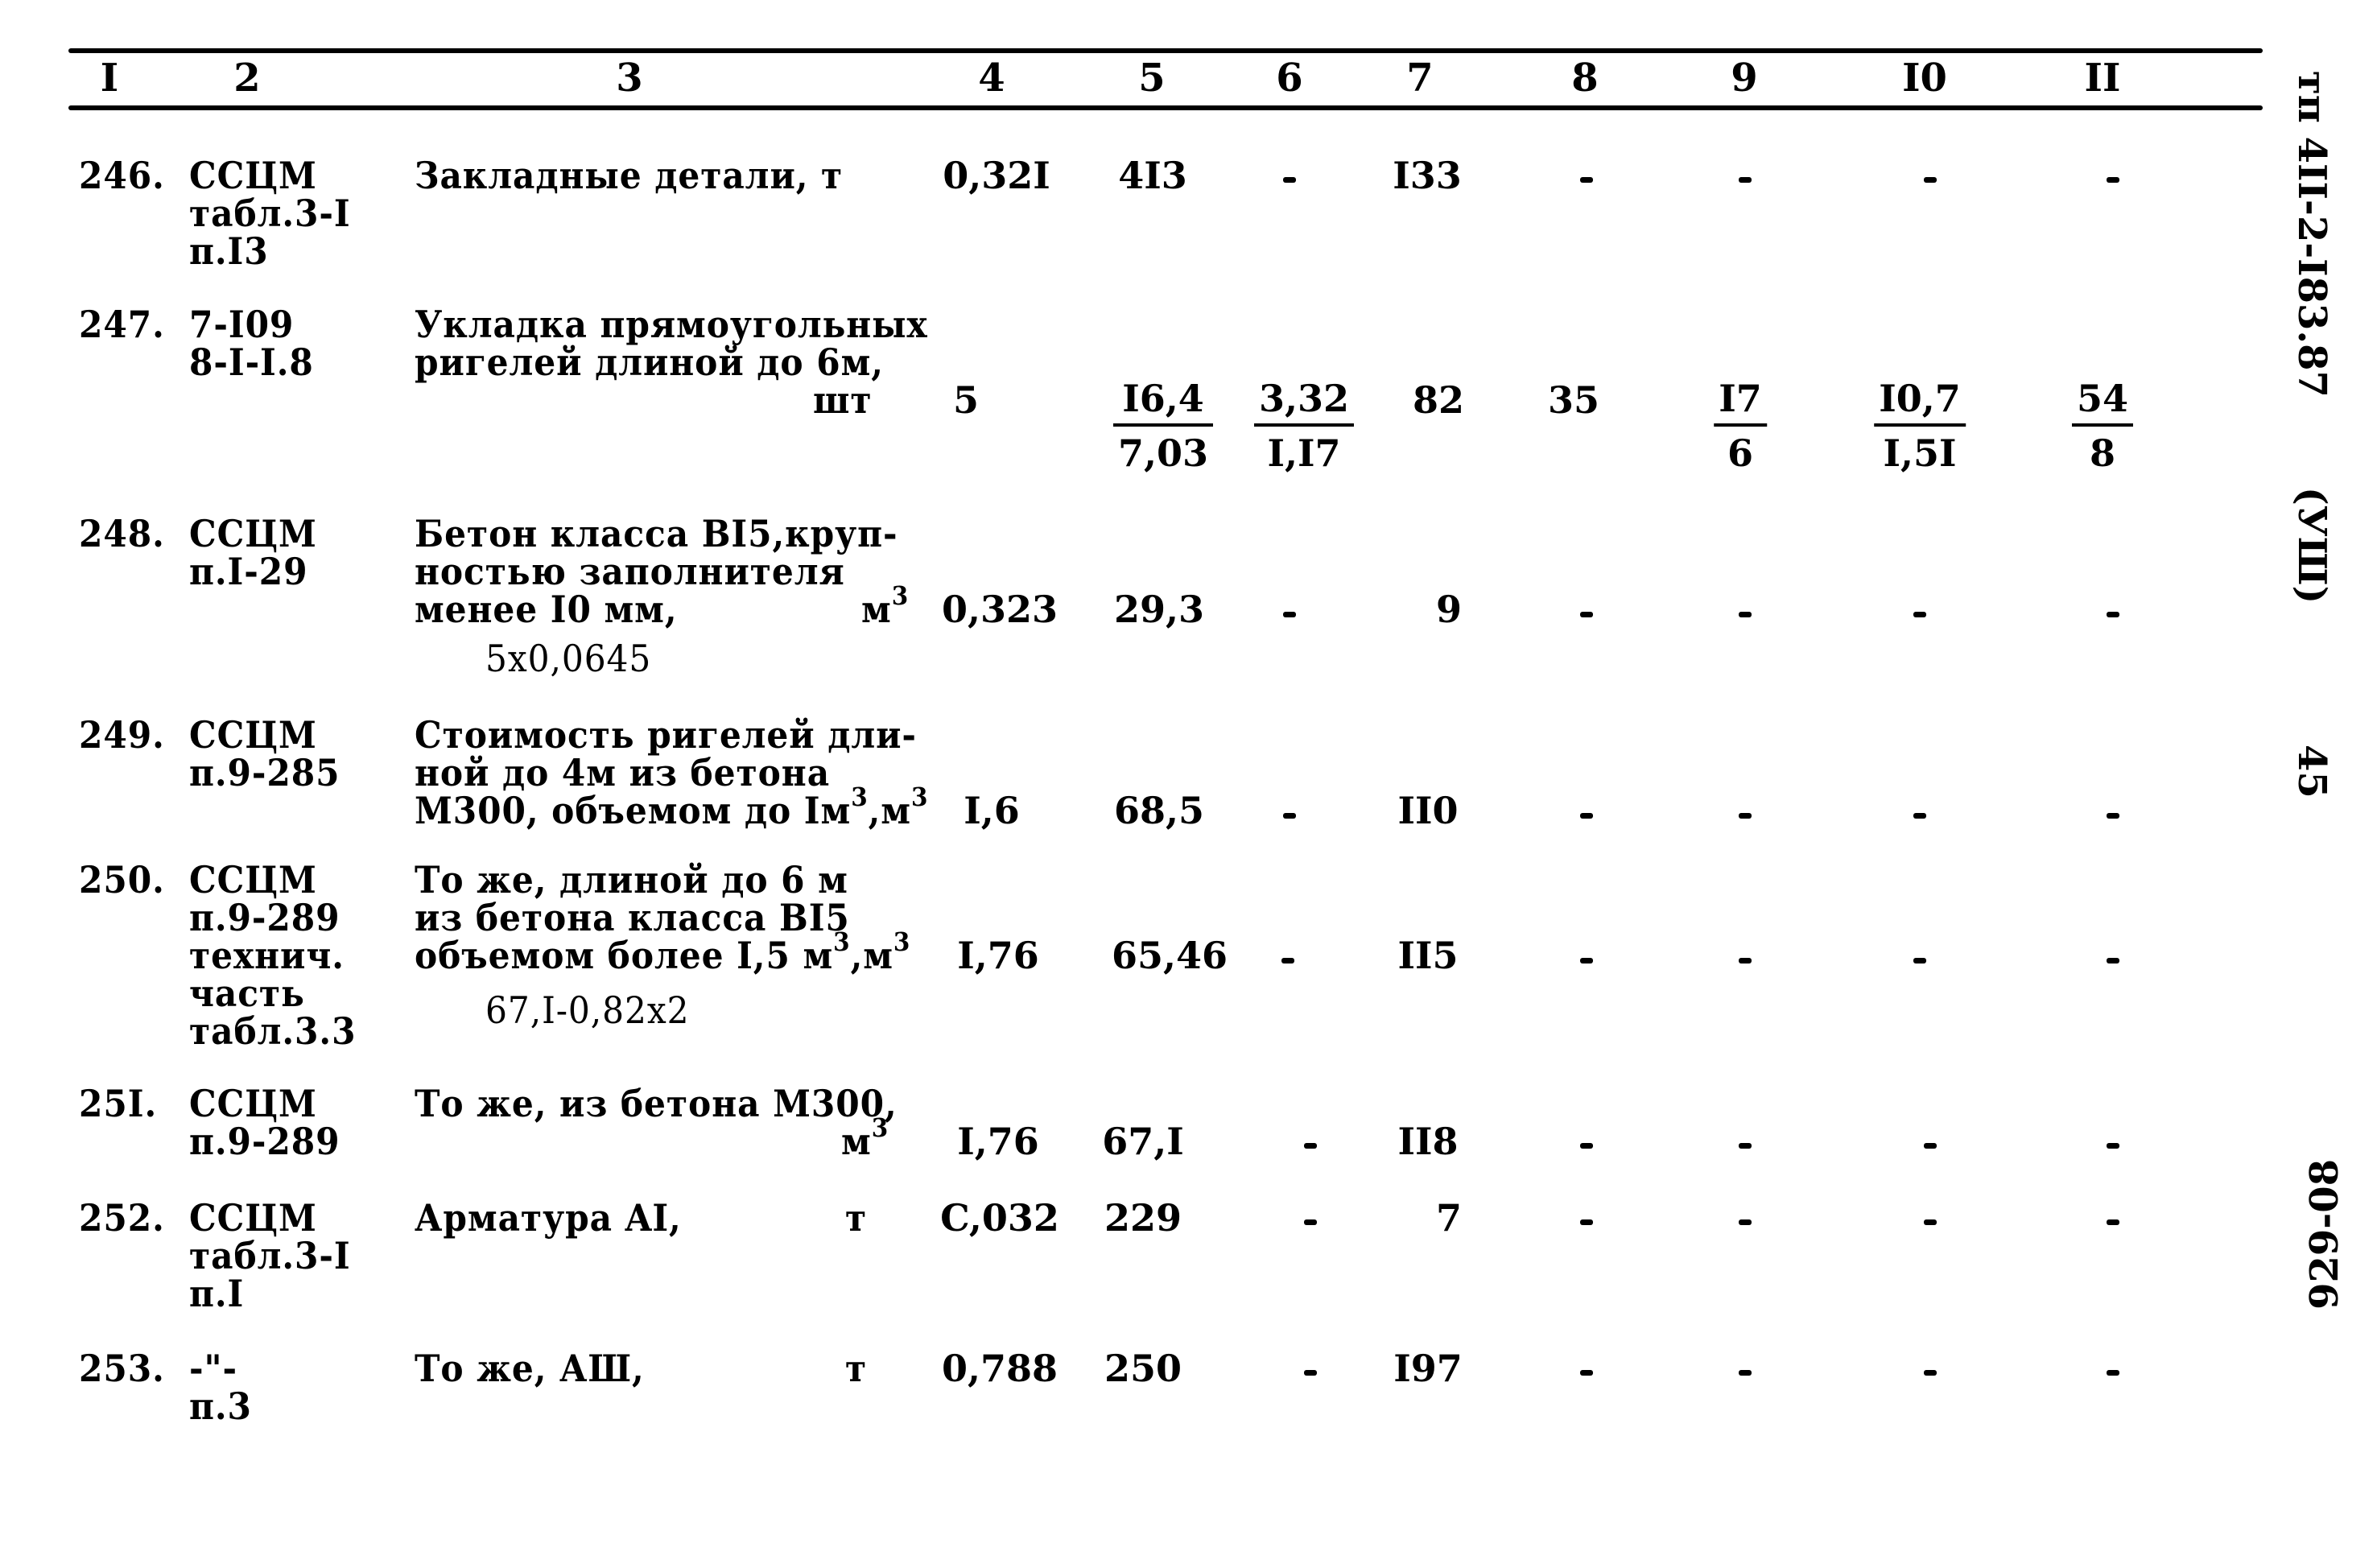  I want to click on cell-col4: C,032, so click(999, 1218).